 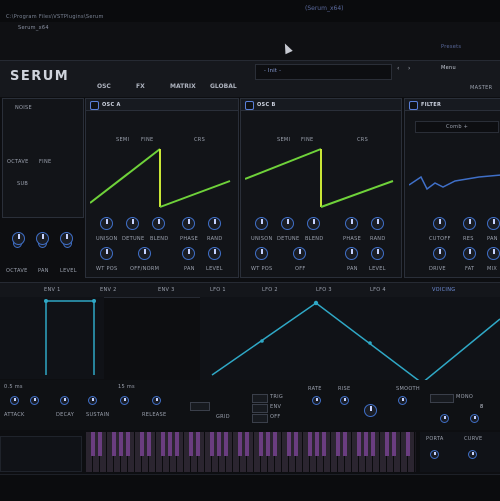 I want to click on lfo-delay-knob, so click(x=370, y=410).